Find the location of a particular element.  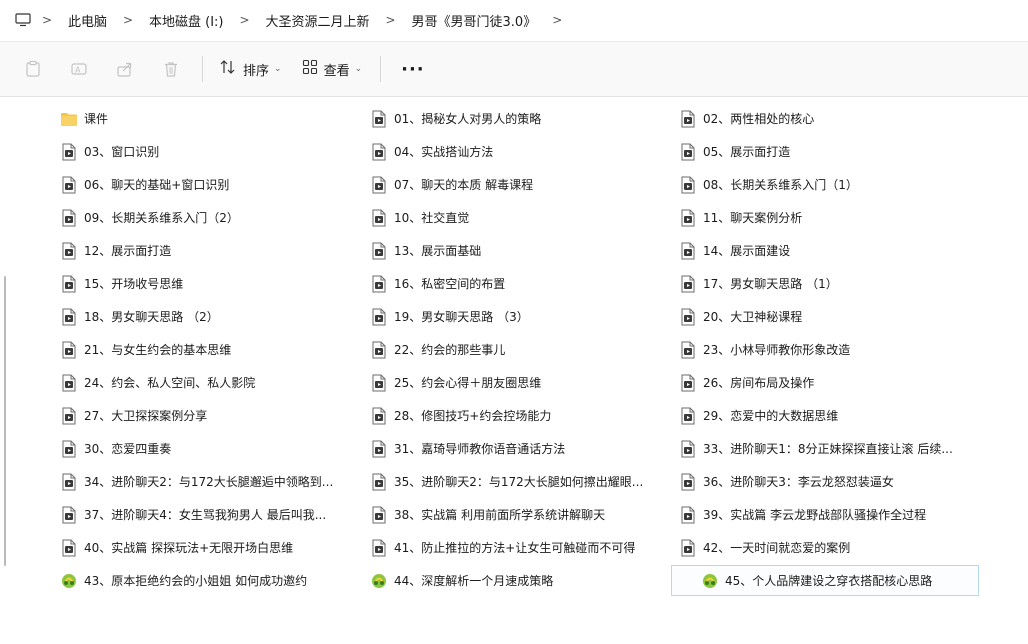

file-item: 36、进阶聊天3：李云龙怒怼装逼女 is located at coordinates (829, 481).